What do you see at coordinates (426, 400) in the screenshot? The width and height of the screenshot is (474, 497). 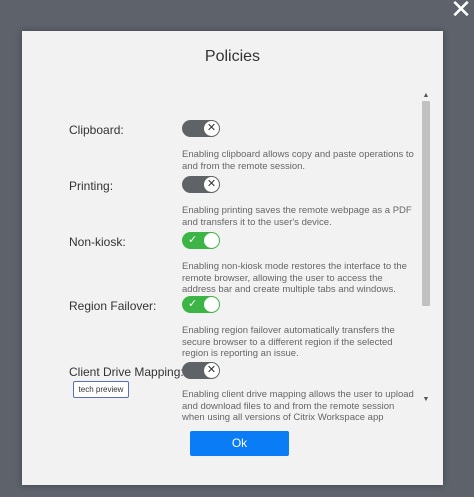 I see `scroll-down-arrow-icon: ▼` at bounding box center [426, 400].